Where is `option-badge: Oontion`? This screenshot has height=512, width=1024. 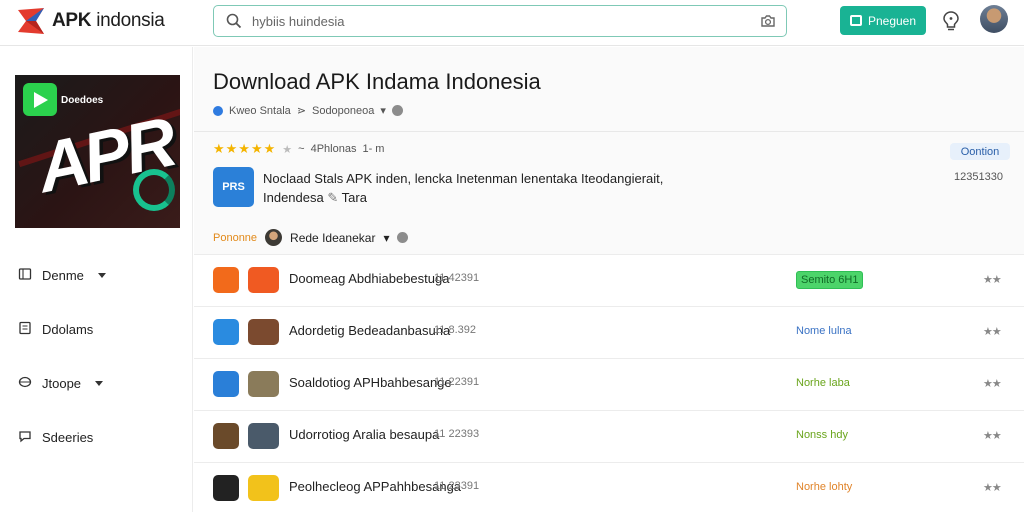 option-badge: Oontion is located at coordinates (980, 151).